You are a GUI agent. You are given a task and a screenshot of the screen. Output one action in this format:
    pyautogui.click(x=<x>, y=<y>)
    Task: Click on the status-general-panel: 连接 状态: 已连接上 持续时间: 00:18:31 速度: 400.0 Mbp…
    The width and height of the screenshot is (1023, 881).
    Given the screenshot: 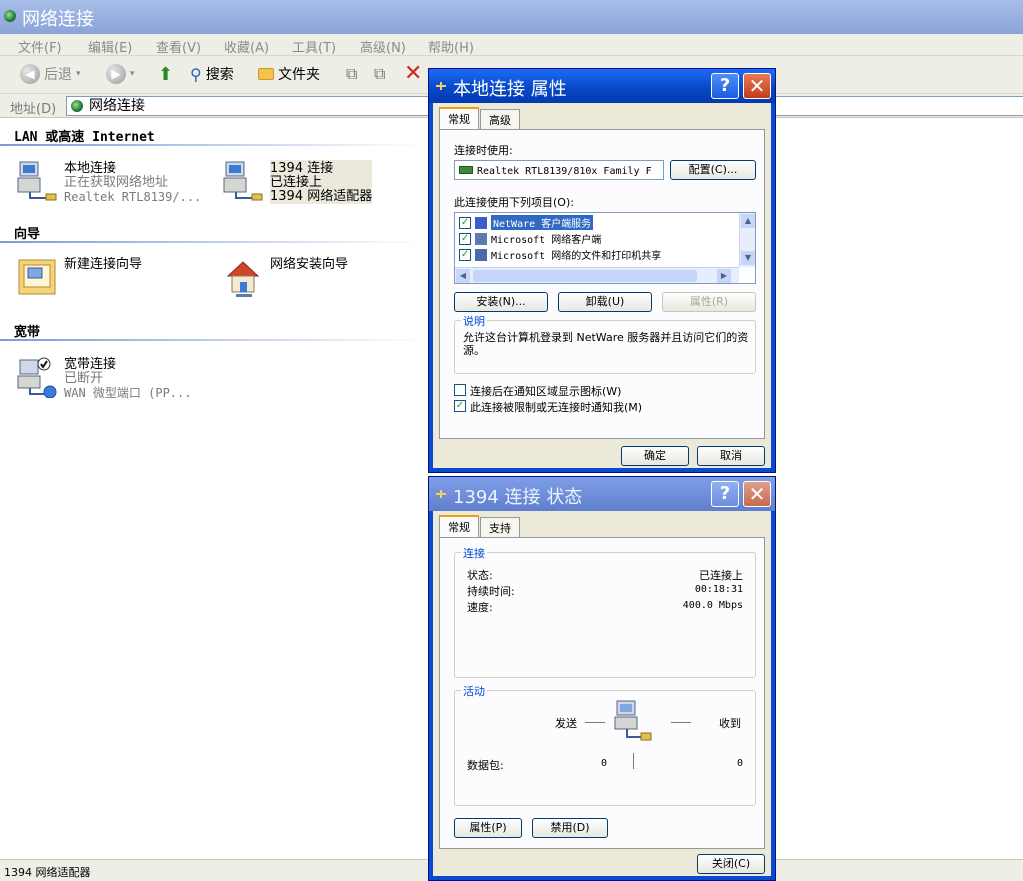 What is the action you would take?
    pyautogui.click(x=602, y=693)
    